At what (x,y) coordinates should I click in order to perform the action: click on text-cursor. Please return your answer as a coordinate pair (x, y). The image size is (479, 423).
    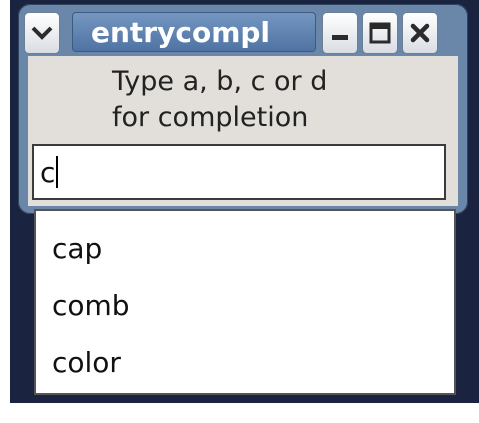
    Looking at the image, I should click on (57, 172).